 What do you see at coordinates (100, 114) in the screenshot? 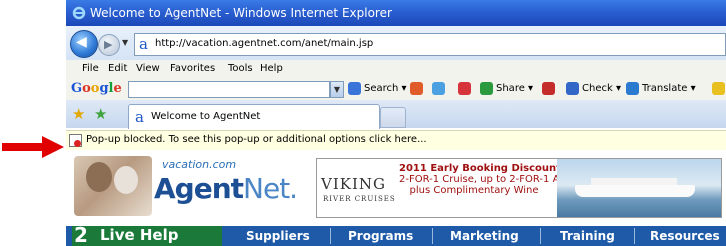
I see `add-favorites-icon: ★` at bounding box center [100, 114].